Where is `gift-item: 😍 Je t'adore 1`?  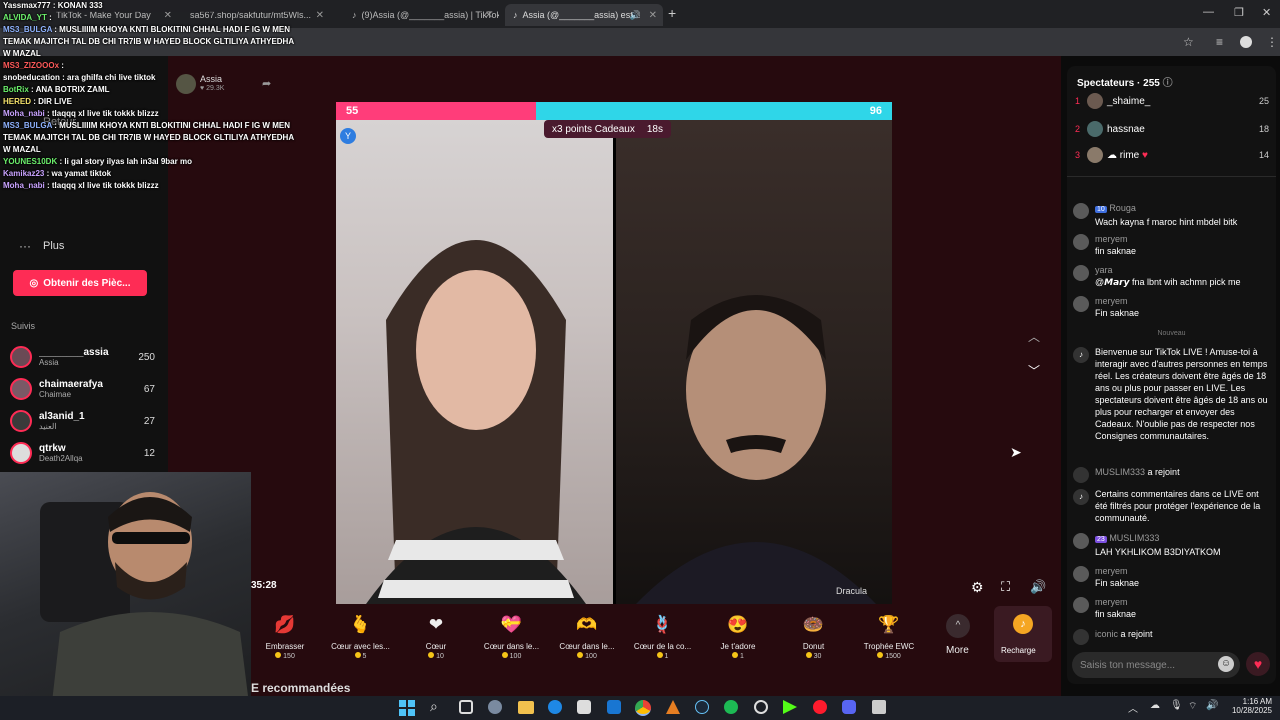 gift-item: 😍 Je t'adore 1 is located at coordinates (738, 636).